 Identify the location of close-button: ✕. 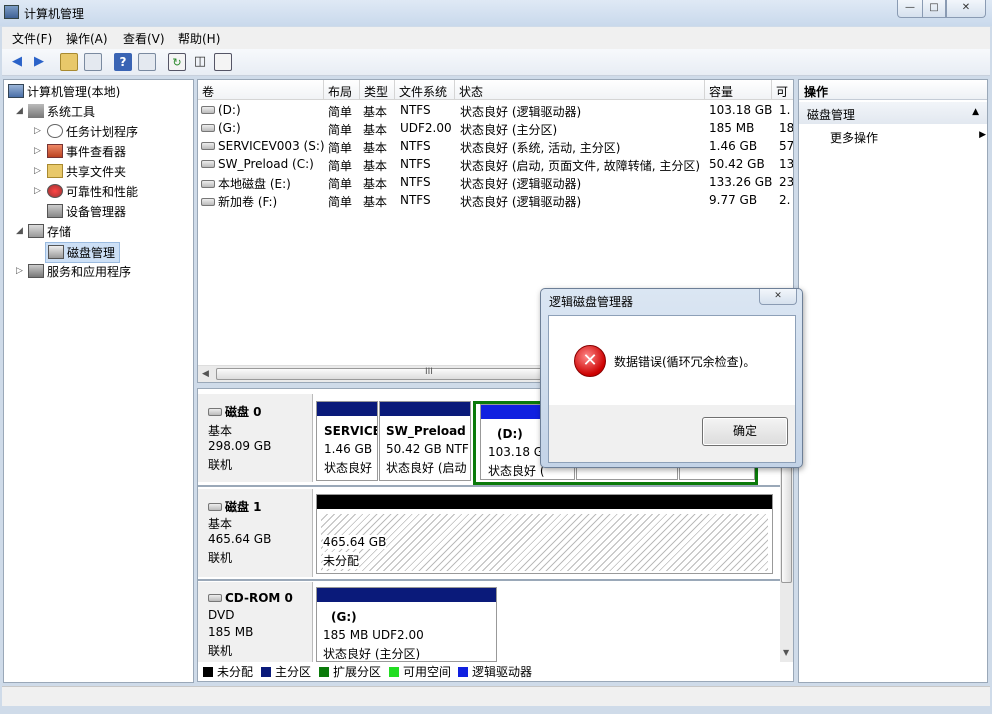
(966, 9).